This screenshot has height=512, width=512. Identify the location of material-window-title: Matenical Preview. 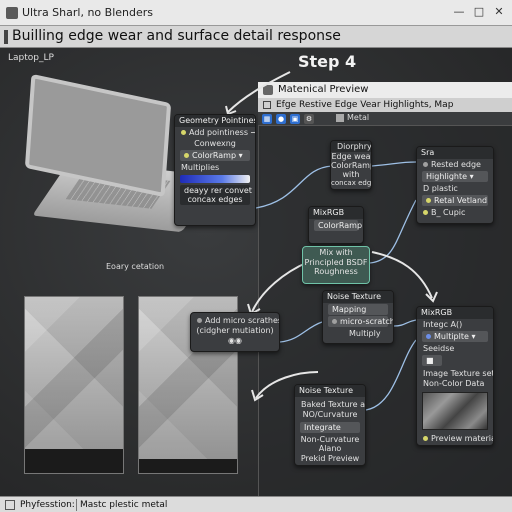
(323, 89).